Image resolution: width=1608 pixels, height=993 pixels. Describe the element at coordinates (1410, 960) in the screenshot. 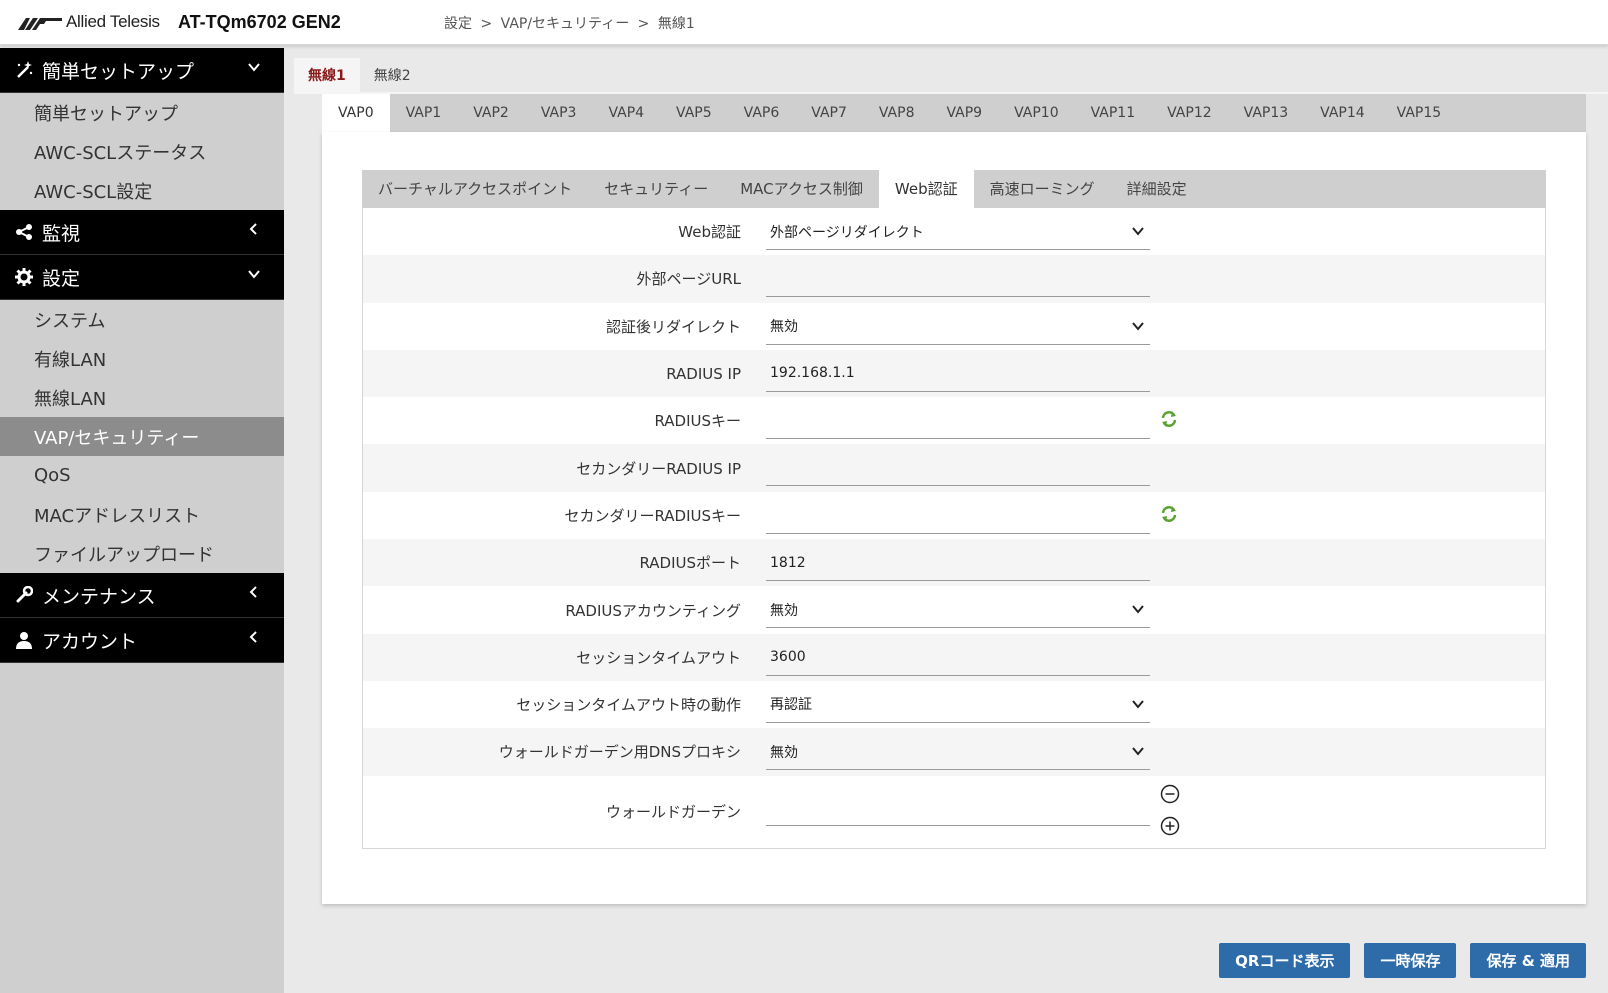

I see `temp-save-button: 一時保存` at that location.